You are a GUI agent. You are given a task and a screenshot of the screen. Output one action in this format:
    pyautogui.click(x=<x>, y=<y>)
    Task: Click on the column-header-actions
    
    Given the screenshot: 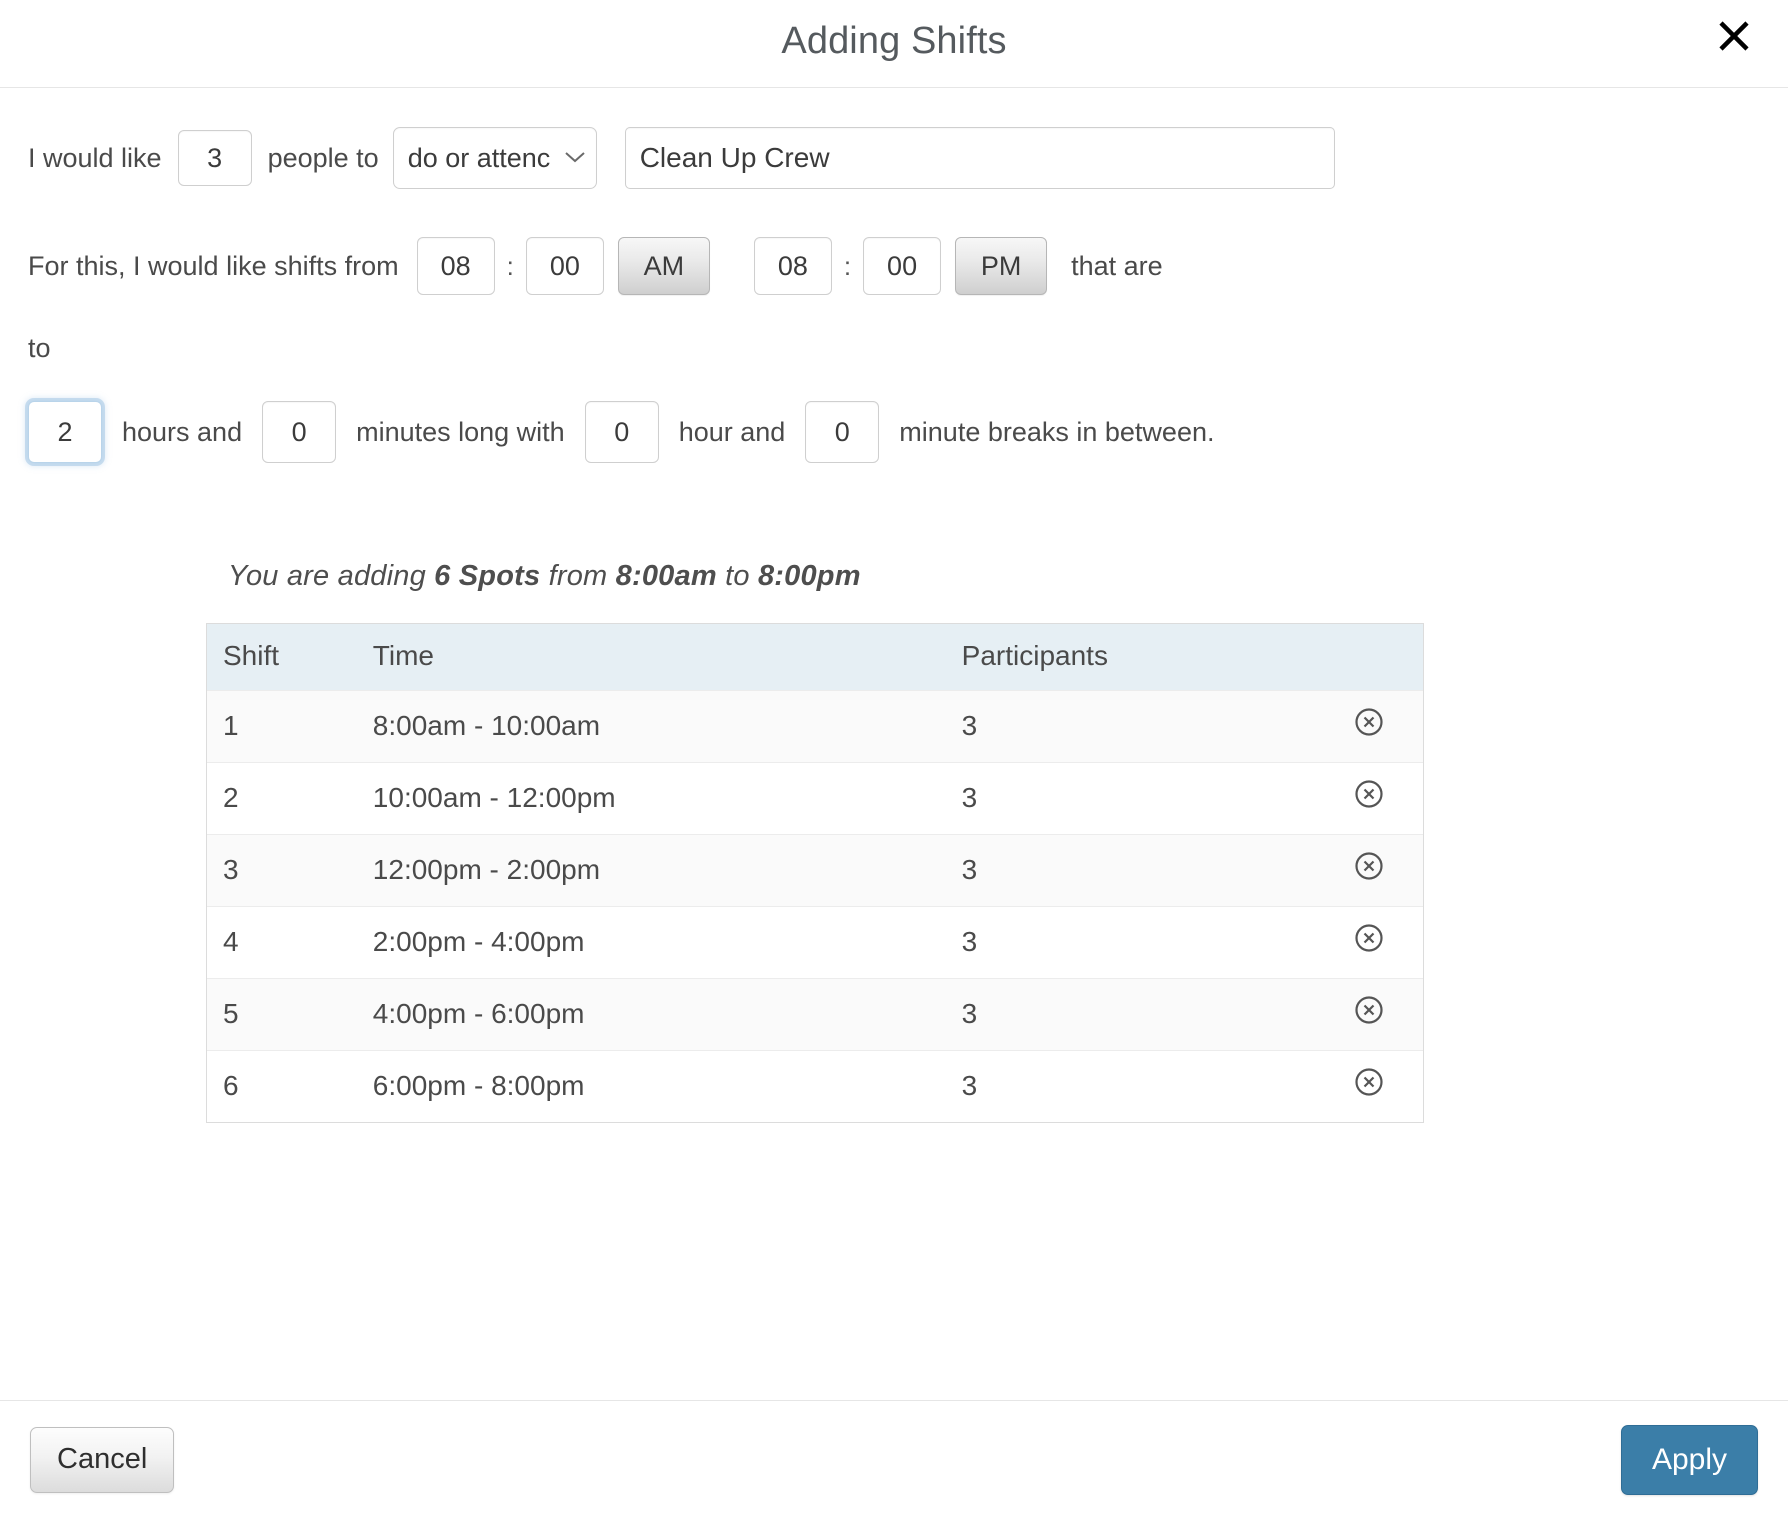 What is the action you would take?
    pyautogui.click(x=1369, y=657)
    